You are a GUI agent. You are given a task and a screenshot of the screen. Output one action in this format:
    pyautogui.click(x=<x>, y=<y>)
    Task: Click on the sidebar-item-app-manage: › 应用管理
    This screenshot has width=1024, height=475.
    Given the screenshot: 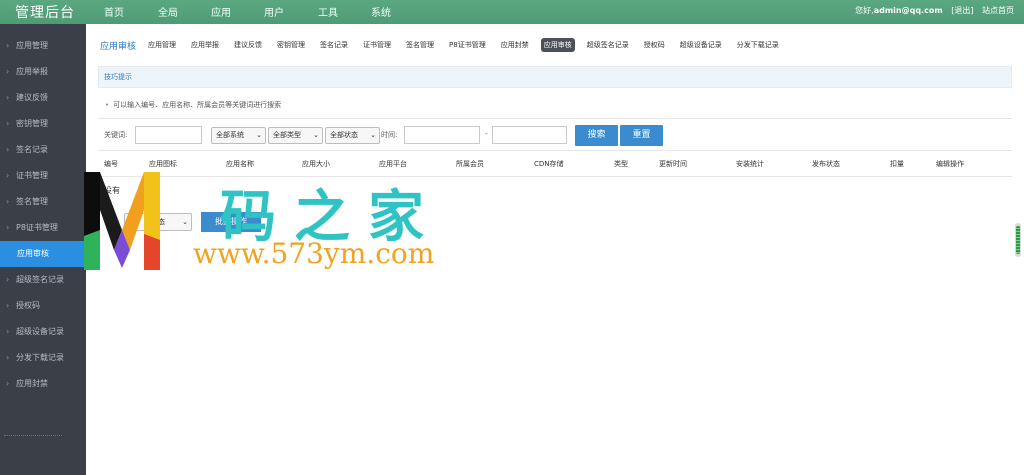 What is the action you would take?
    pyautogui.click(x=43, y=46)
    